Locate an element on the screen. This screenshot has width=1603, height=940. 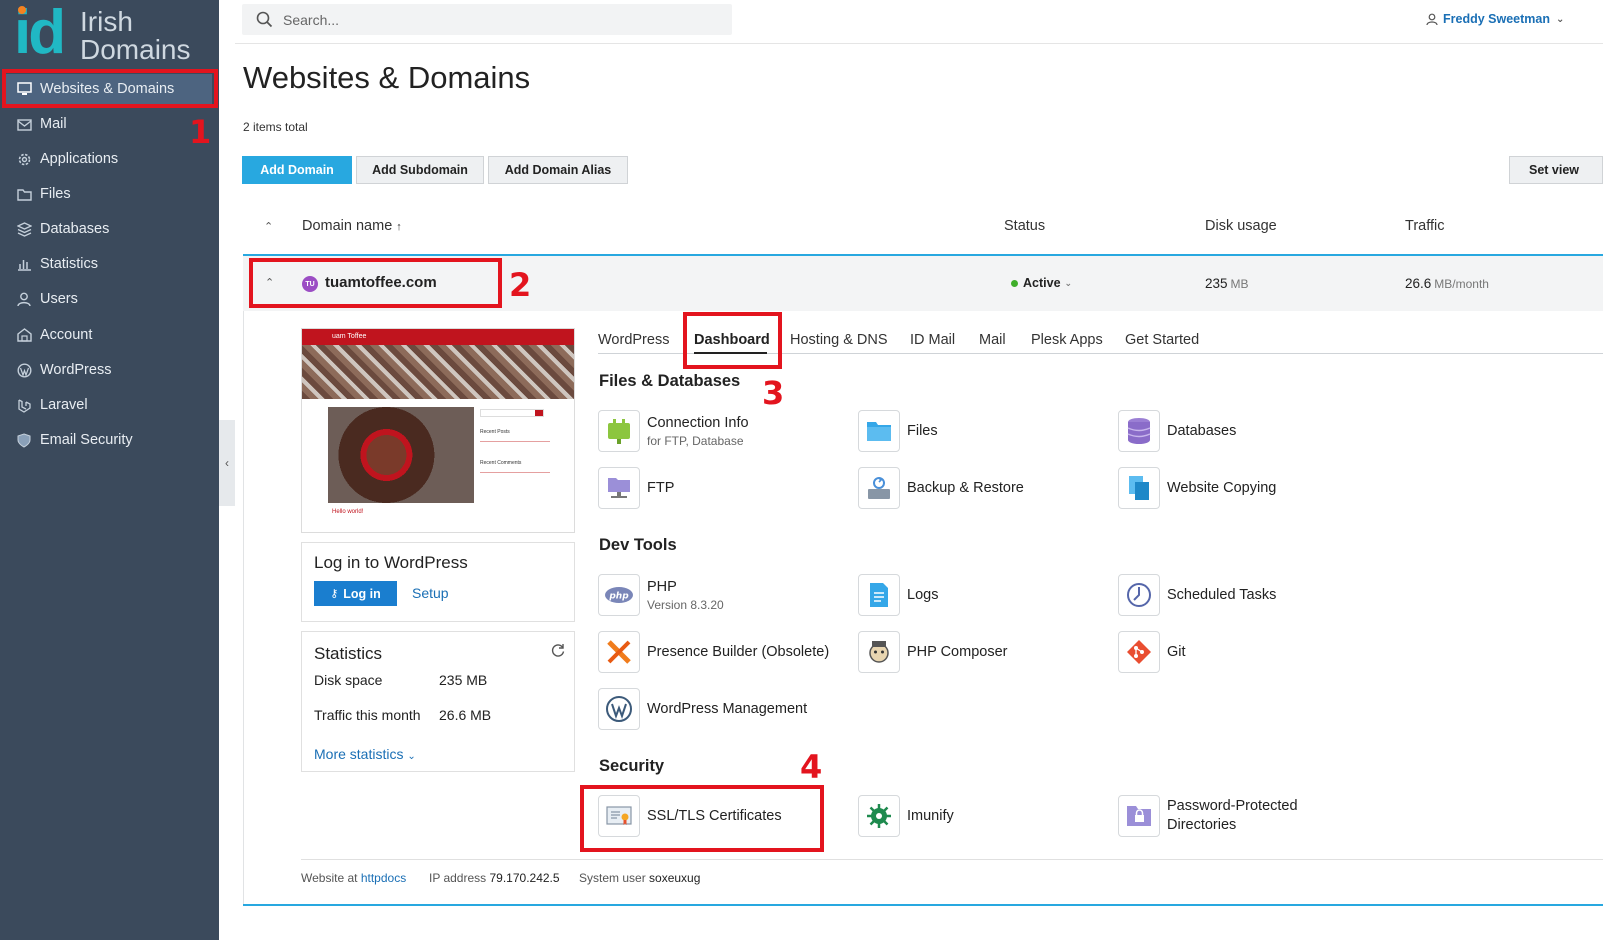
wordpress-icon is located at coordinates (24, 370).